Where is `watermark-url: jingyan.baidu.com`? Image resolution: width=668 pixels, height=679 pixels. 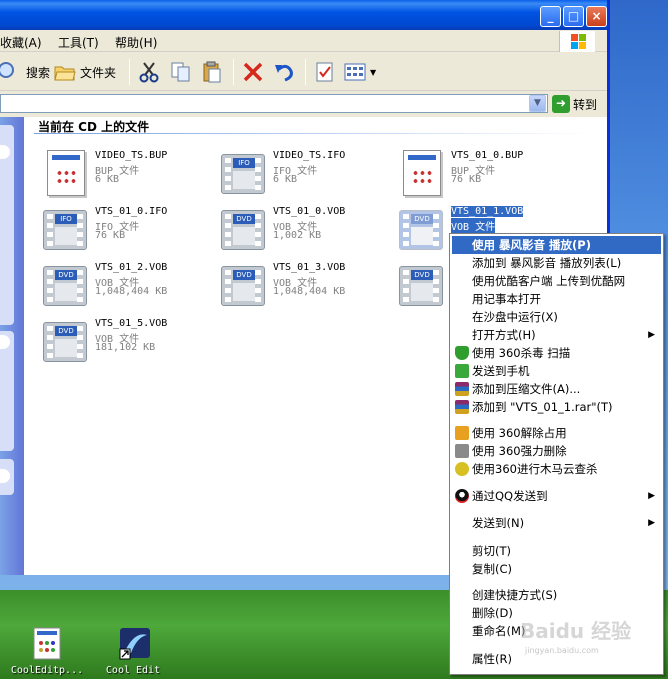 watermark-url: jingyan.baidu.com is located at coordinates (562, 650).